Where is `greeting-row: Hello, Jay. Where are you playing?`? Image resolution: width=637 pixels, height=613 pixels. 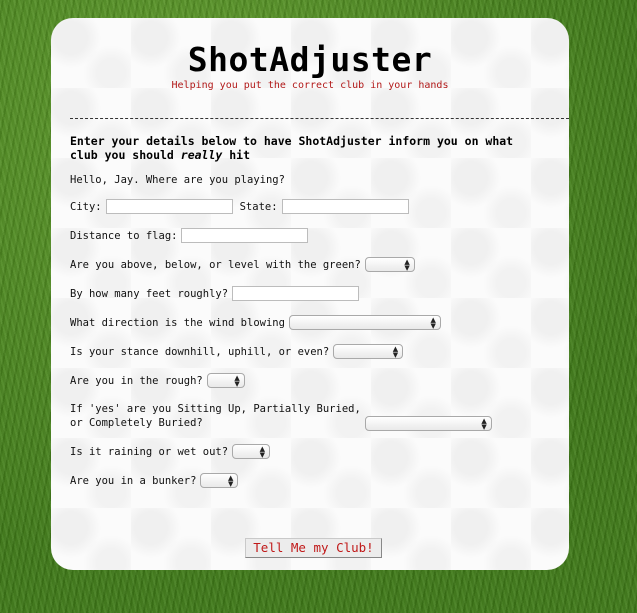
greeting-row: Hello, Jay. Where are you playing? is located at coordinates (177, 180).